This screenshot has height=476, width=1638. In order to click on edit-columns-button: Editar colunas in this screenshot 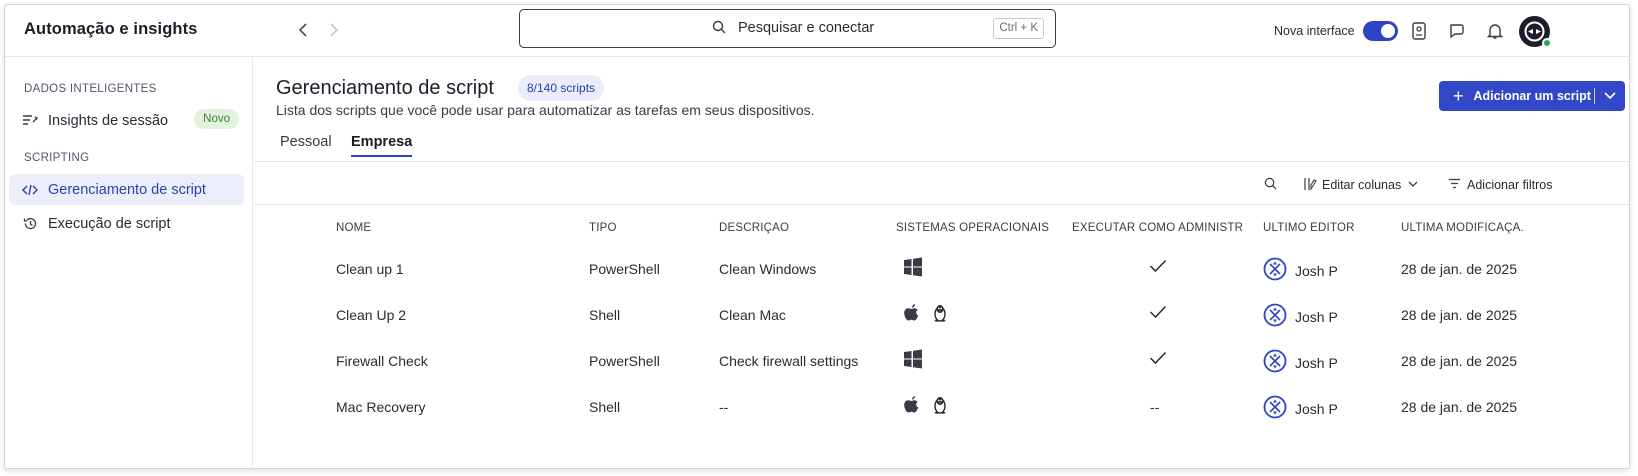, I will do `click(1361, 185)`.